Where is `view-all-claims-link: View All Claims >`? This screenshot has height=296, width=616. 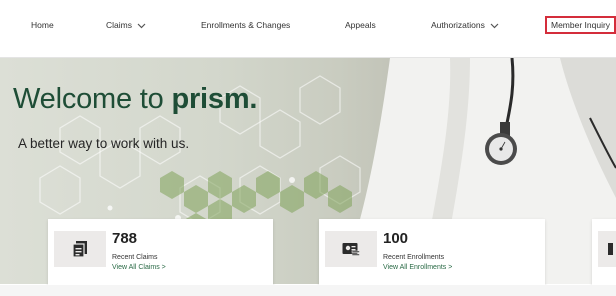 view-all-claims-link: View All Claims > is located at coordinates (139, 267).